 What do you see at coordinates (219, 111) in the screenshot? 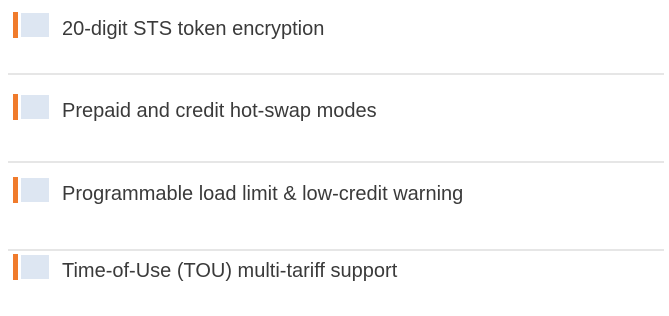
I see `feature-label: Prepaid and credit hot-swap modes` at bounding box center [219, 111].